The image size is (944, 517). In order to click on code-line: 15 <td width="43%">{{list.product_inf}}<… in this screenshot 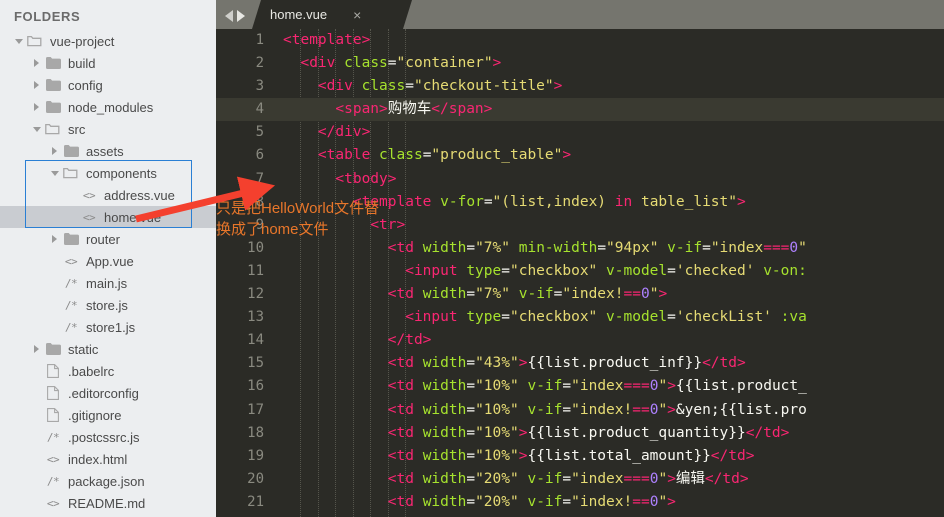, I will do `click(580, 363)`.